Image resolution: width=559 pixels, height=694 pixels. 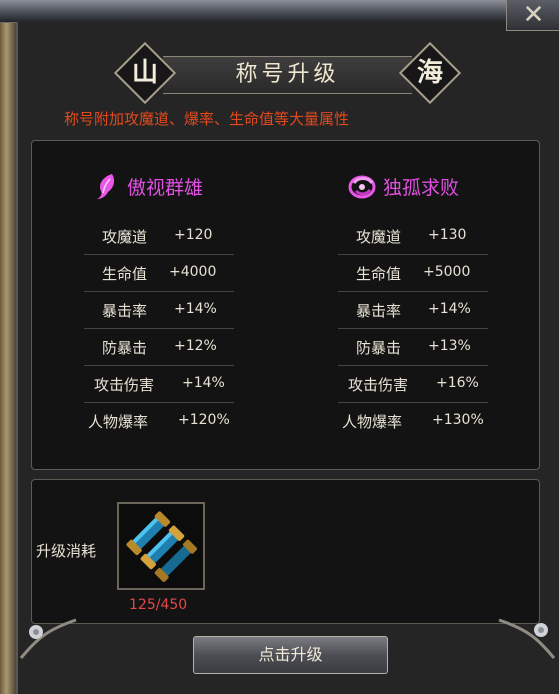 I want to click on stat-row: 防暴击 +12%, so click(x=159, y=347).